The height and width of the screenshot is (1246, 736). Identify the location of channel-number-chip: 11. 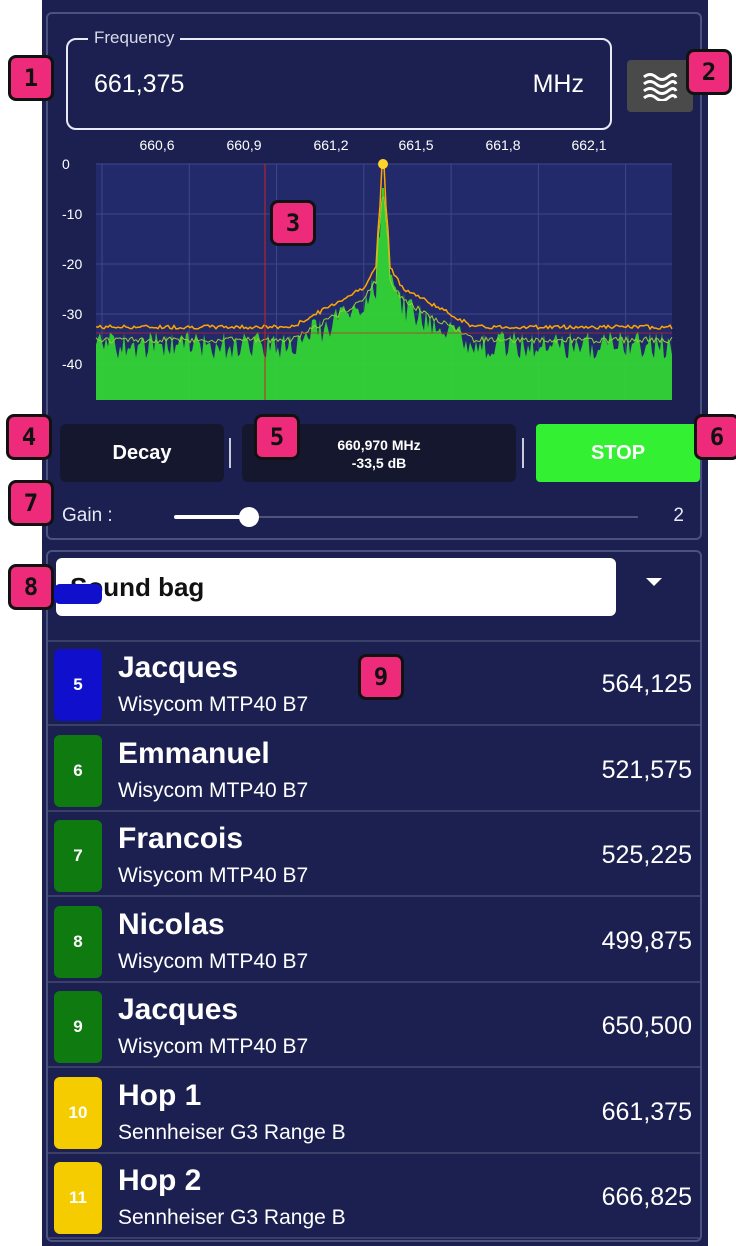
(78, 1198).